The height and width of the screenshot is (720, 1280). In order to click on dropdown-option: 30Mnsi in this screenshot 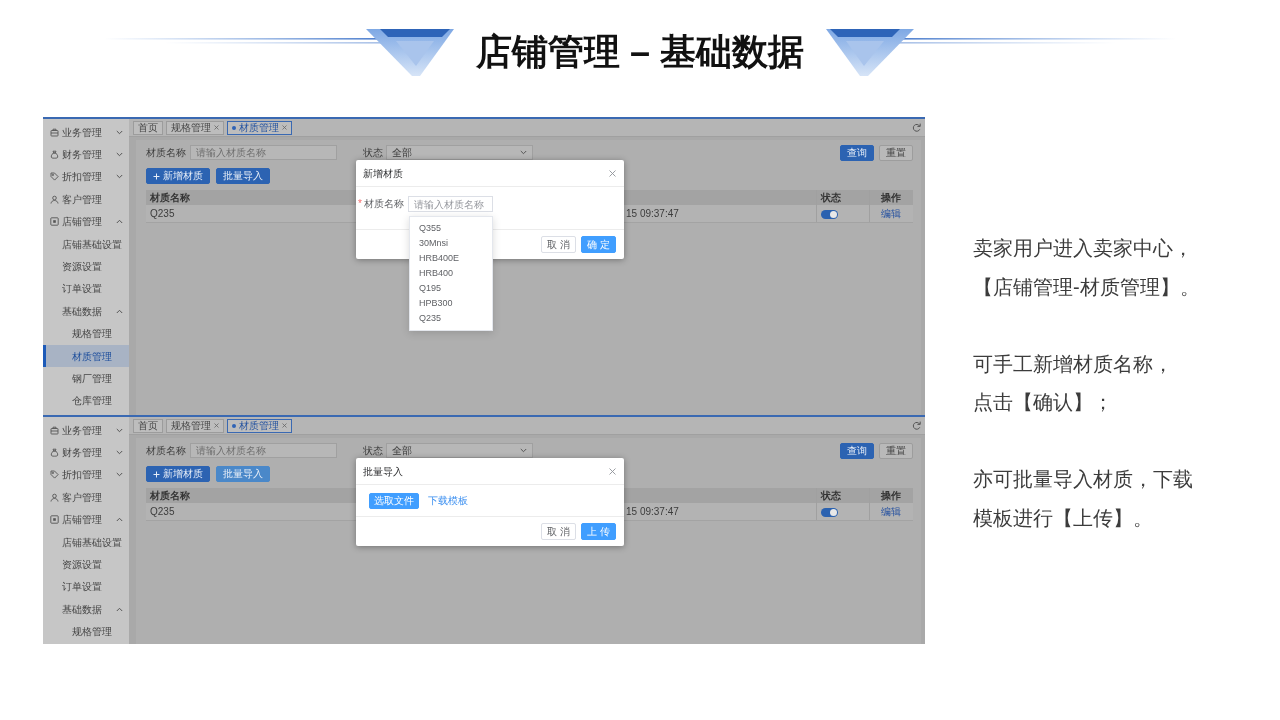, I will do `click(451, 243)`.